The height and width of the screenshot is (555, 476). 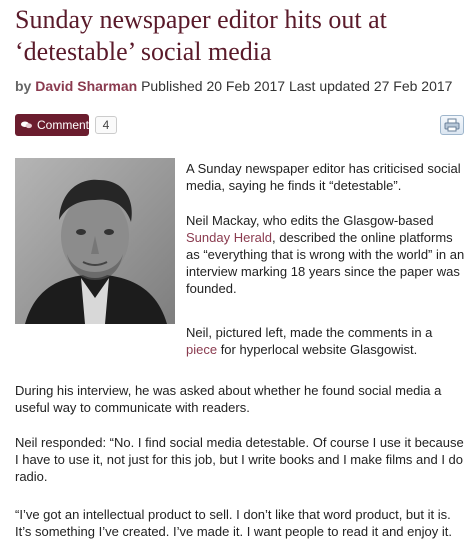 I want to click on updated-date: 27 Feb 2017, so click(x=413, y=86).